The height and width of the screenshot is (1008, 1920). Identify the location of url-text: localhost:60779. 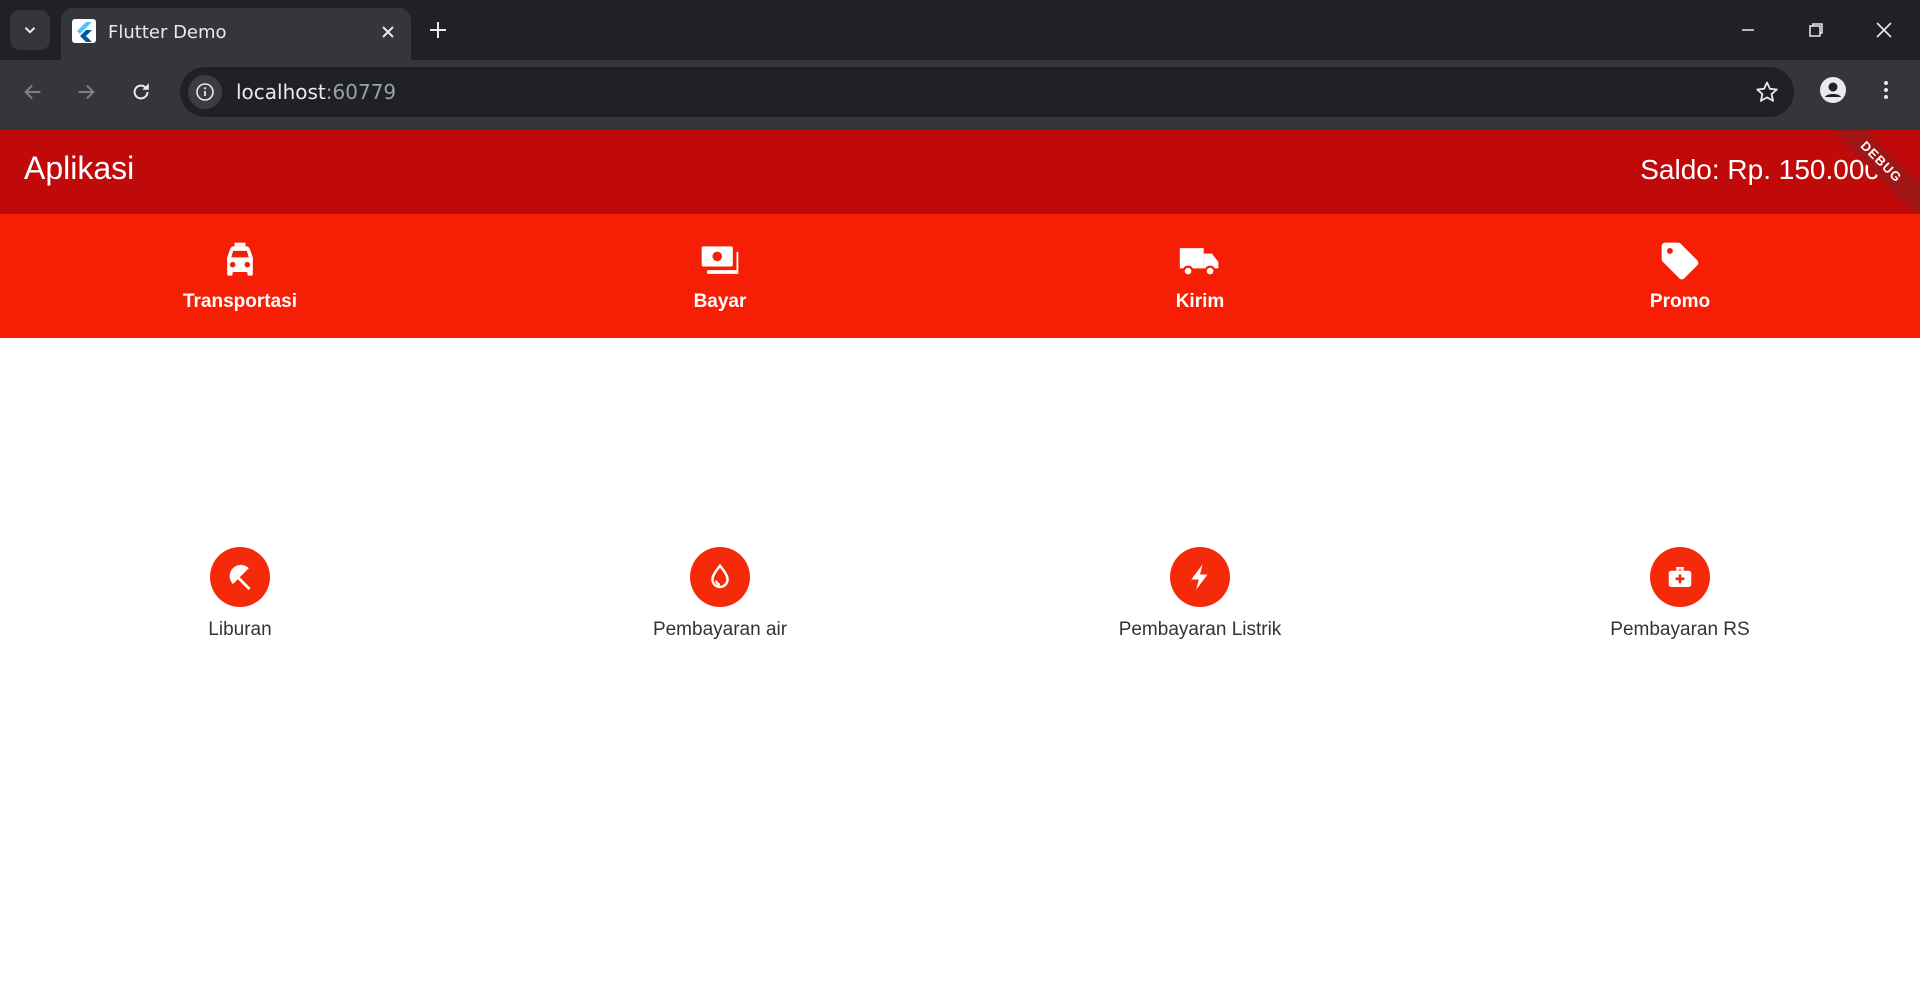
(316, 92).